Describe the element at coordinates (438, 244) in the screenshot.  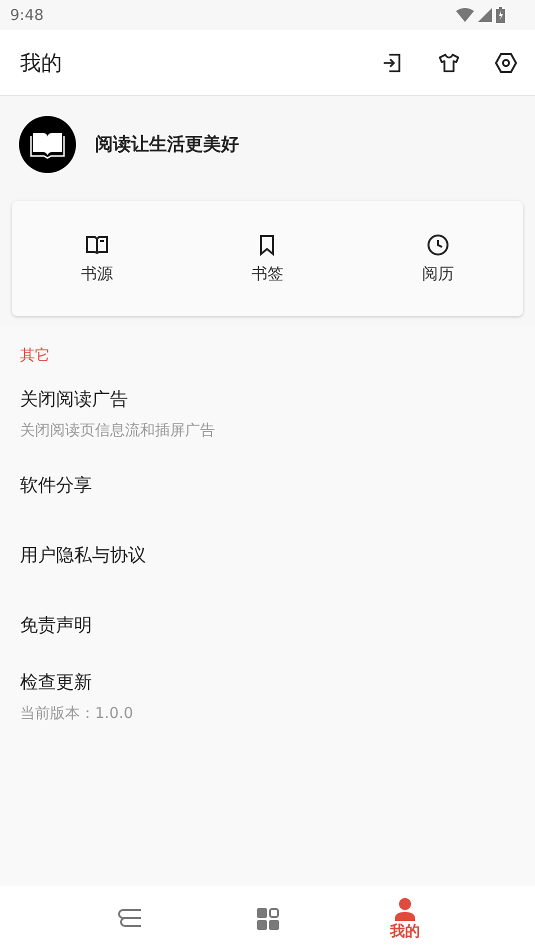
I see `clock-icon` at that location.